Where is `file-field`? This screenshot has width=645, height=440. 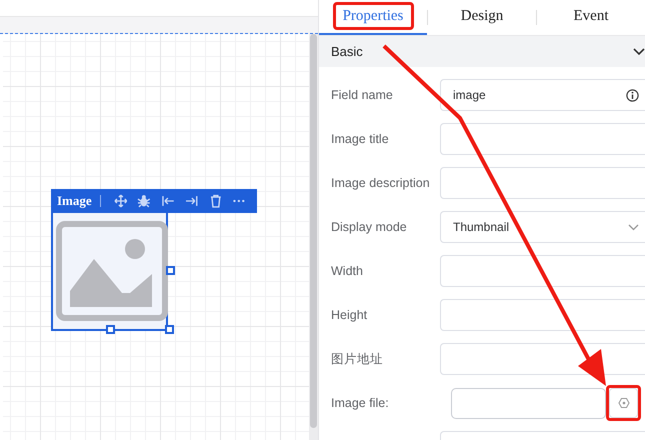 file-field is located at coordinates (528, 403).